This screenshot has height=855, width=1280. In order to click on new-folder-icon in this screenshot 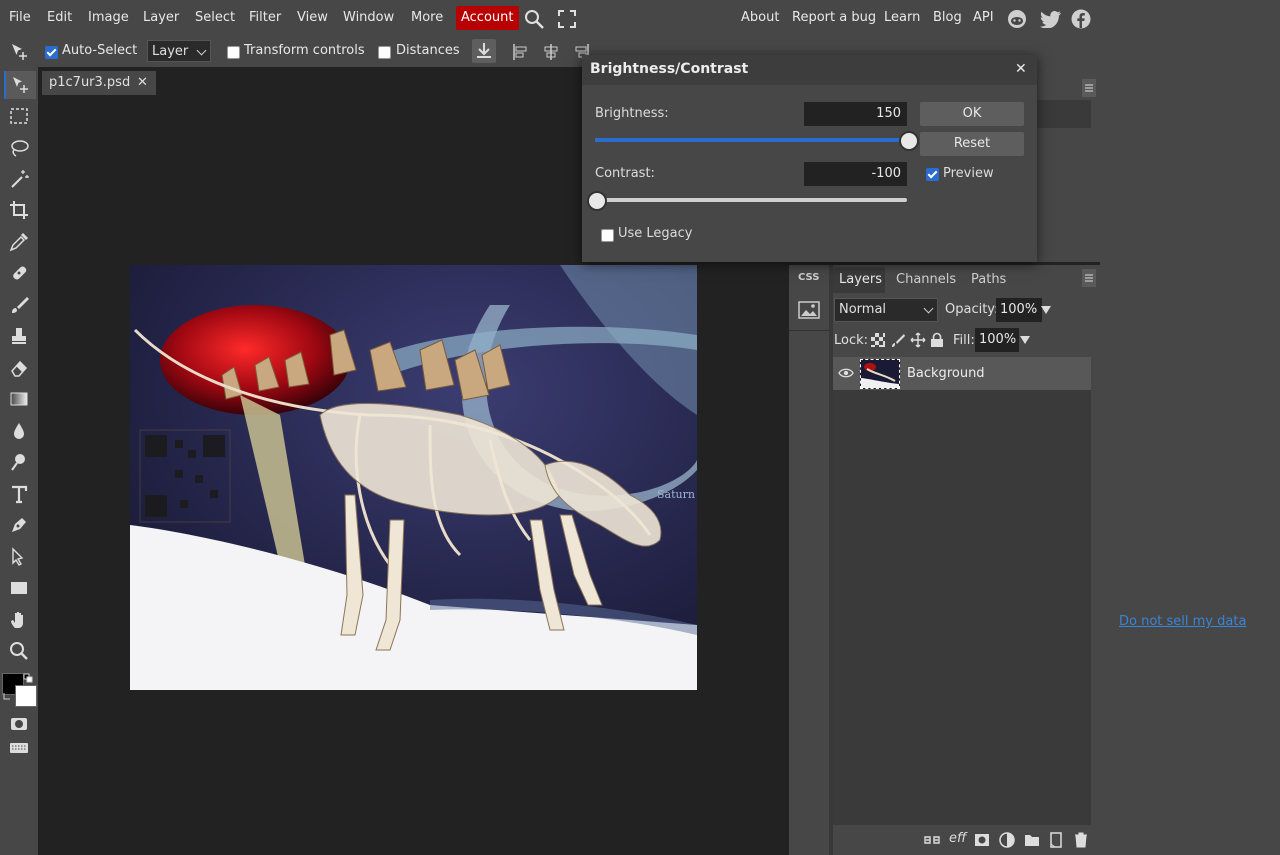, I will do `click(1032, 840)`.